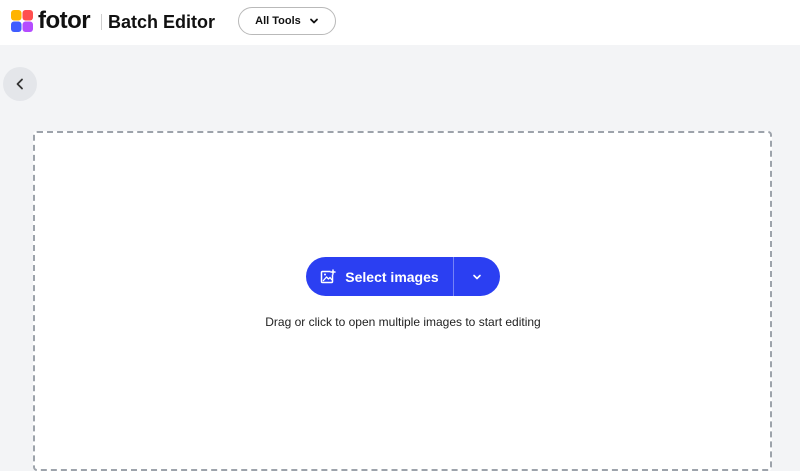  I want to click on back-button, so click(20, 84).